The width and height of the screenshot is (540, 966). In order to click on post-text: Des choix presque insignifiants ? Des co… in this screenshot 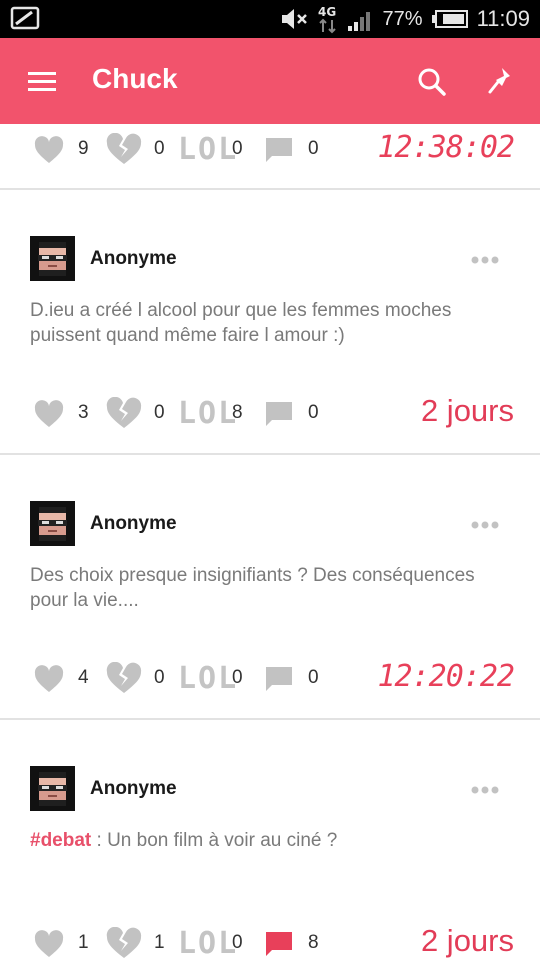, I will do `click(252, 588)`.